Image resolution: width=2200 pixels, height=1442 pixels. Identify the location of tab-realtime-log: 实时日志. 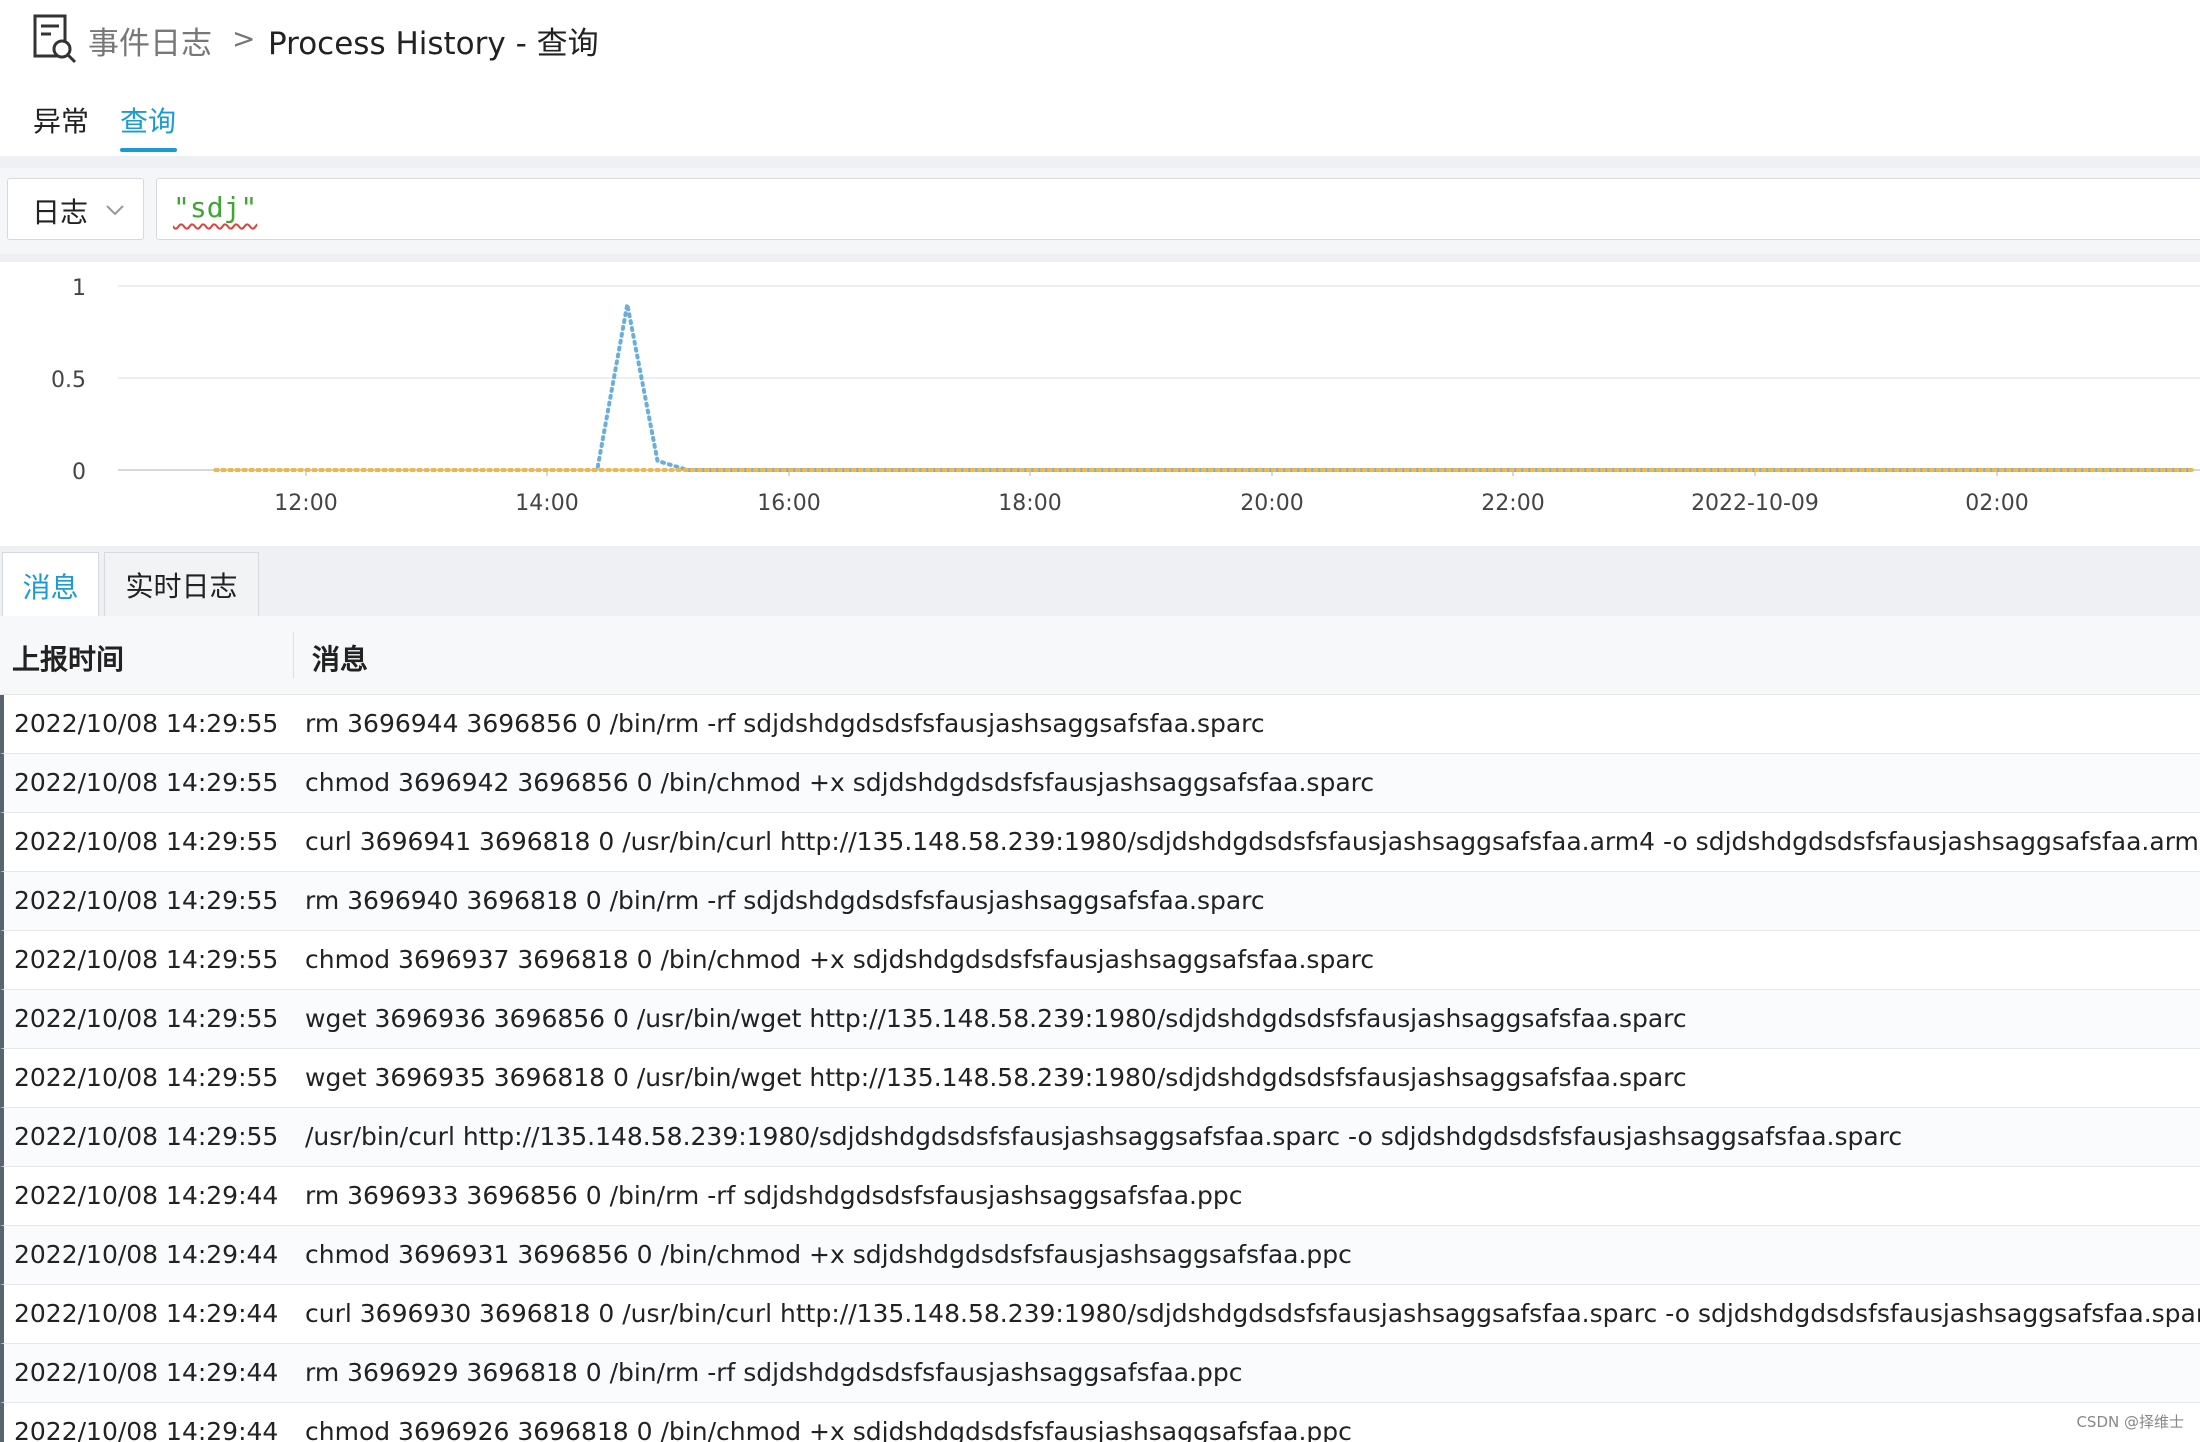
(181, 584).